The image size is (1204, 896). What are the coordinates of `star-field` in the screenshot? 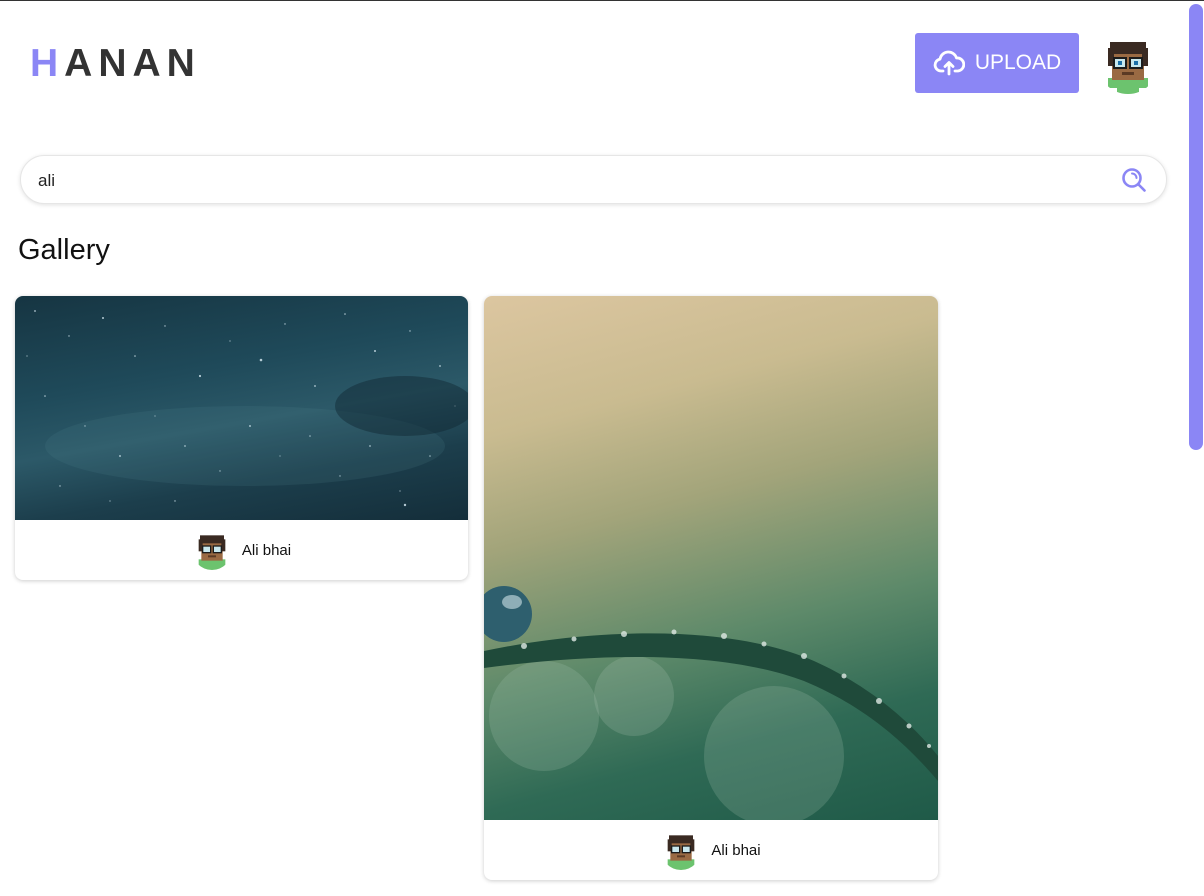 It's located at (247, 408).